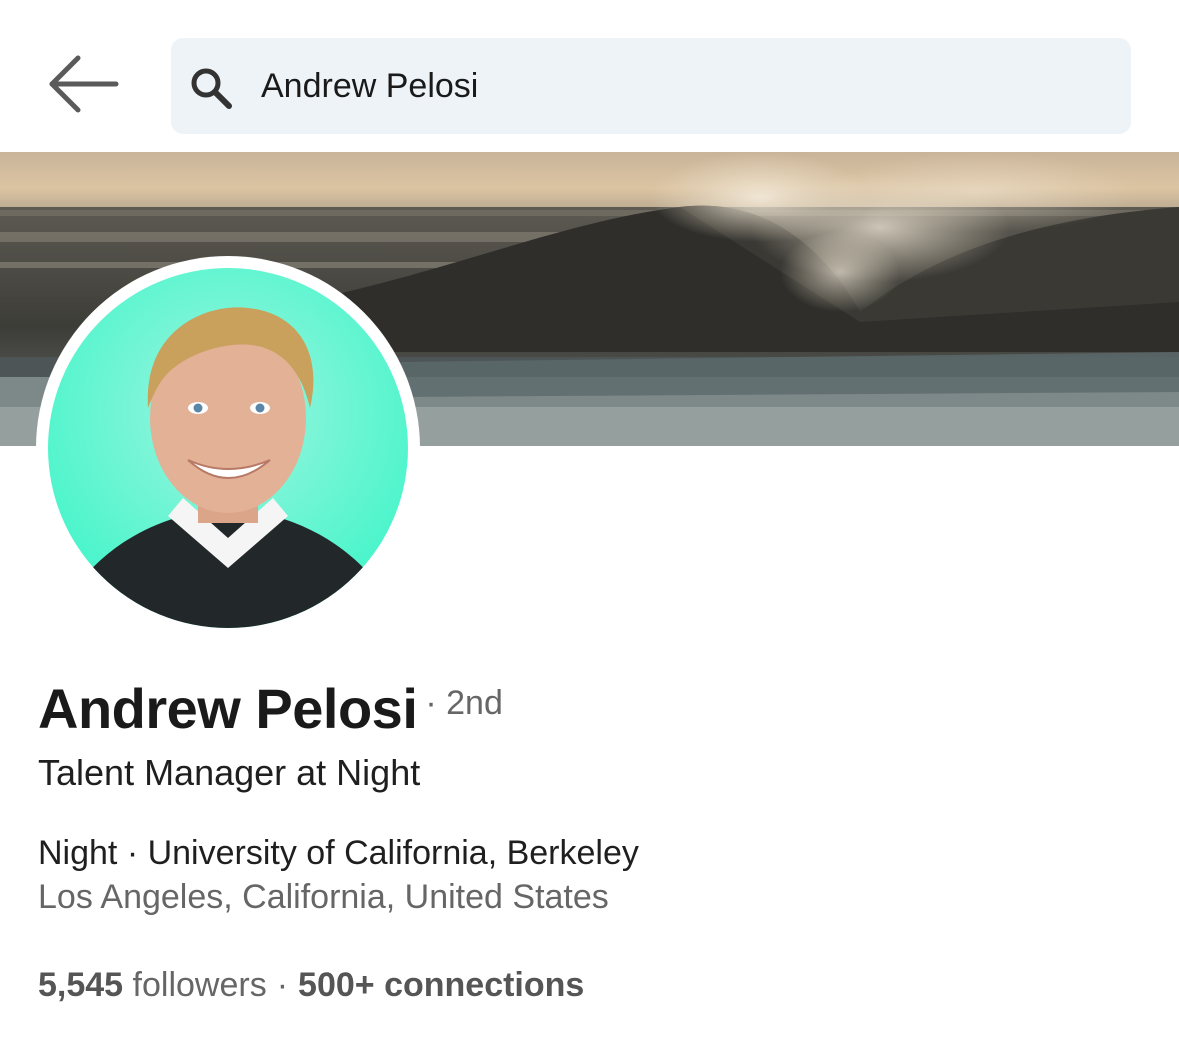  I want to click on search-input, so click(681, 86).